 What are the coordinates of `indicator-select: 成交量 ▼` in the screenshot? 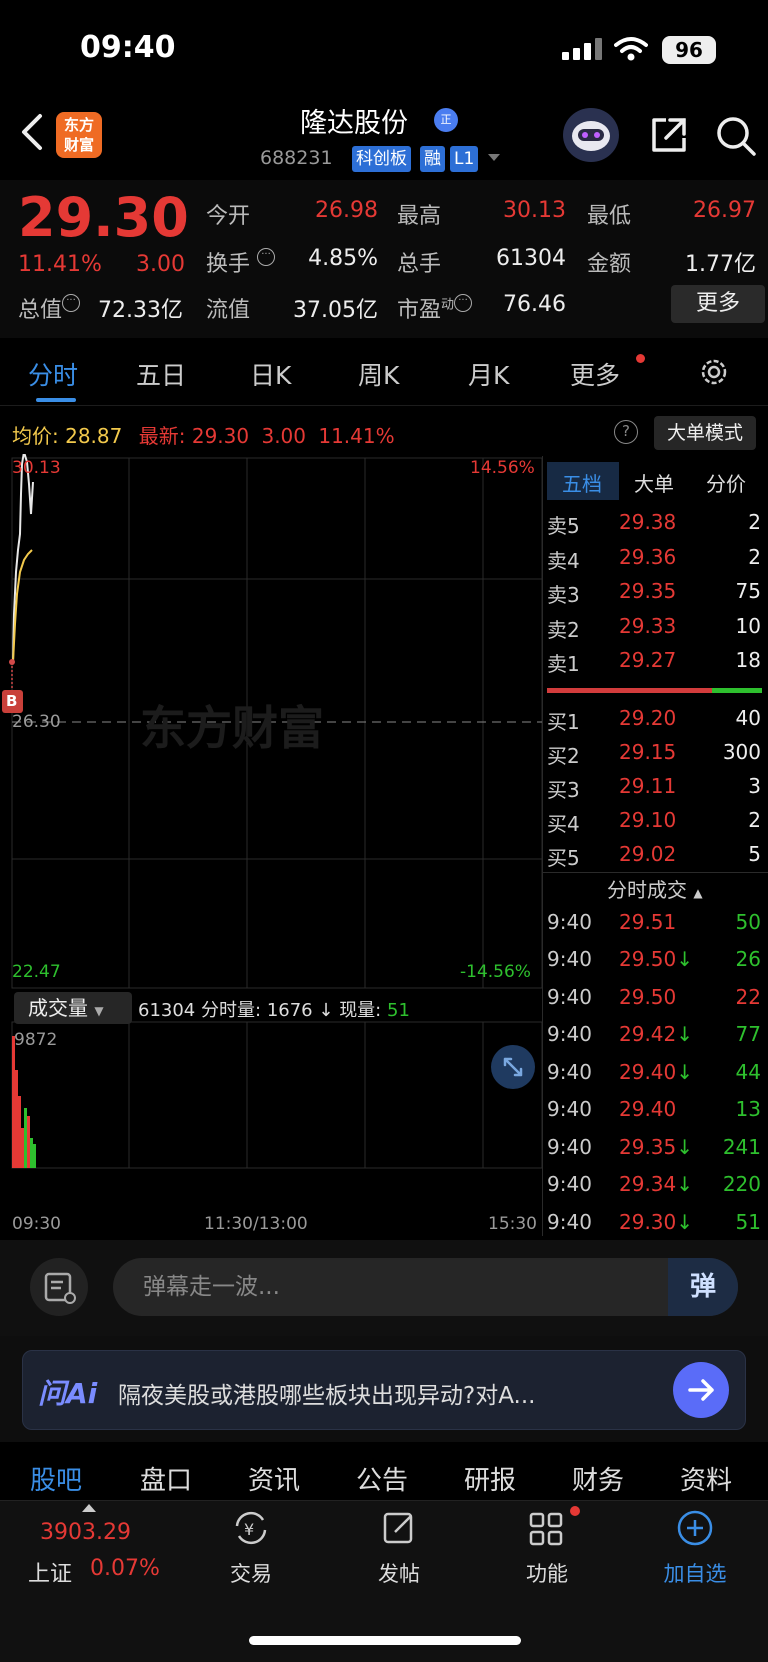 It's located at (73, 1008).